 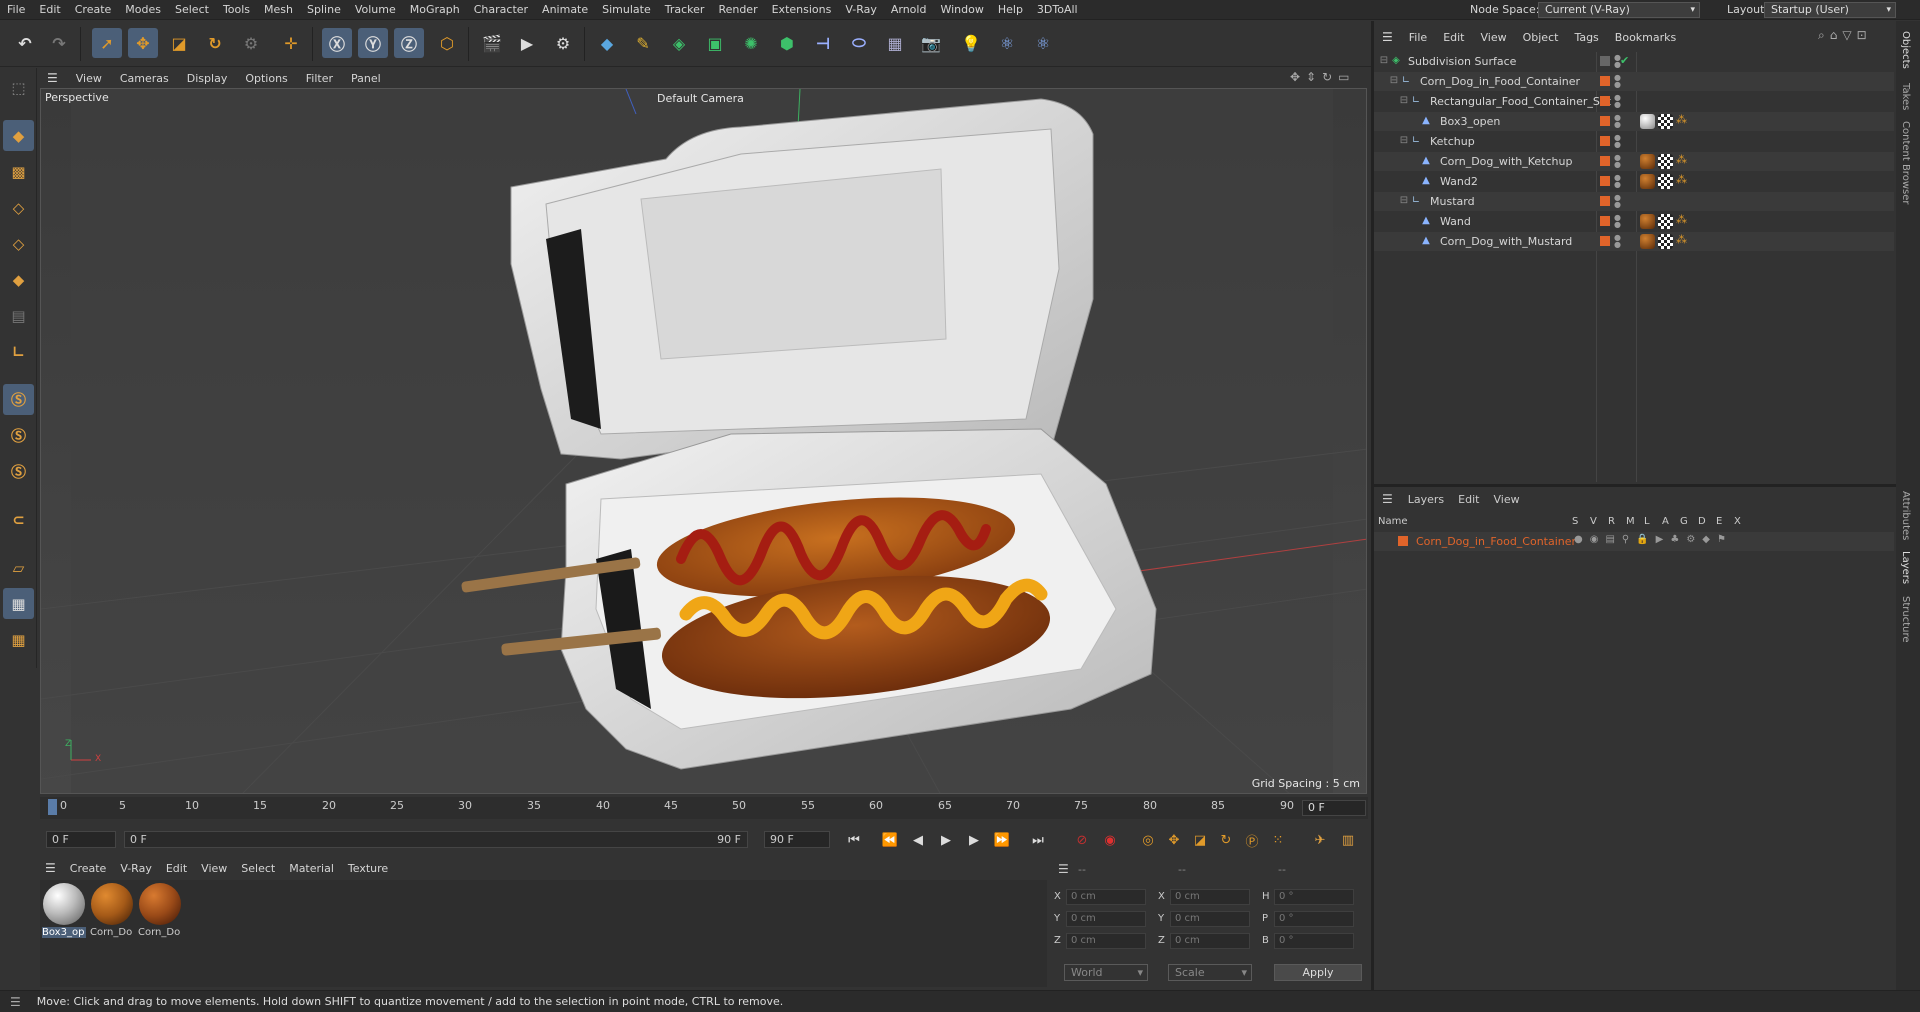 I want to click on size-z-field: 0 cm, so click(x=1210, y=941).